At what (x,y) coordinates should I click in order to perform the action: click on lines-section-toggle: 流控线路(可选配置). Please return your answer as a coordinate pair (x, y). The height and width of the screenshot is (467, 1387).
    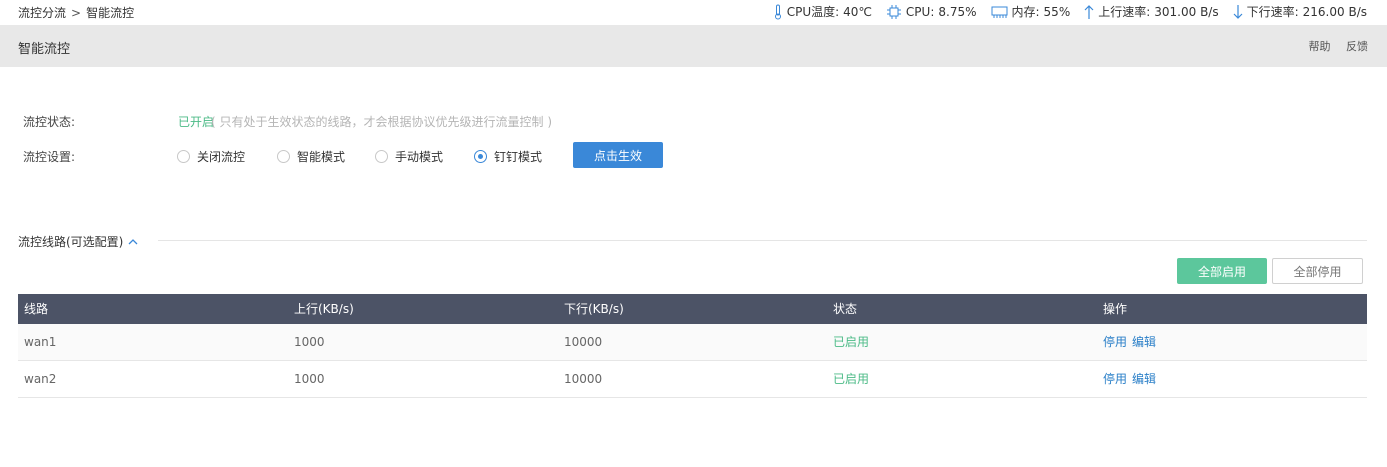
    Looking at the image, I should click on (78, 241).